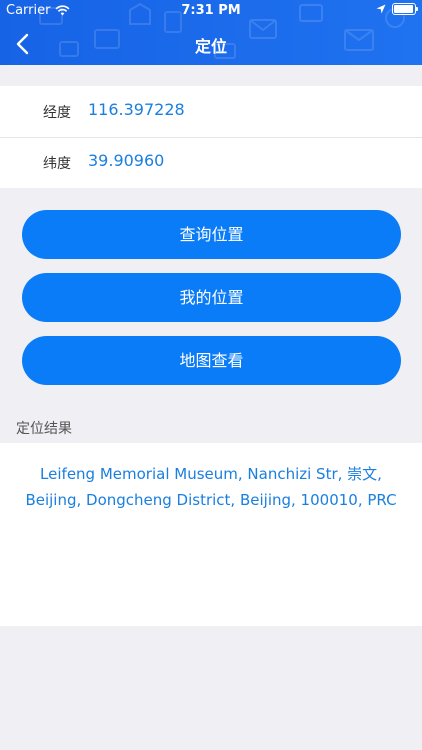  I want to click on battery-icon, so click(405, 9).